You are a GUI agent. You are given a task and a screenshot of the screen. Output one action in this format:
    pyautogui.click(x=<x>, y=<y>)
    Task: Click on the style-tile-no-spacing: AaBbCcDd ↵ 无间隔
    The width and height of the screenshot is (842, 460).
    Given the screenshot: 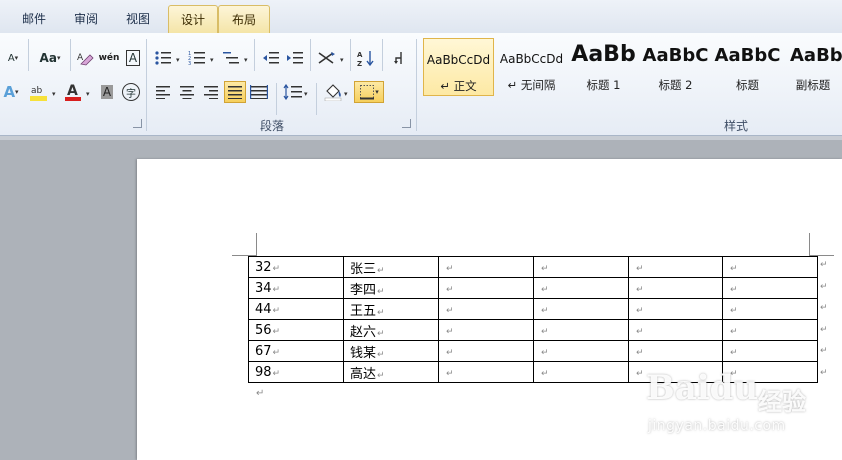 What is the action you would take?
    pyautogui.click(x=531, y=67)
    